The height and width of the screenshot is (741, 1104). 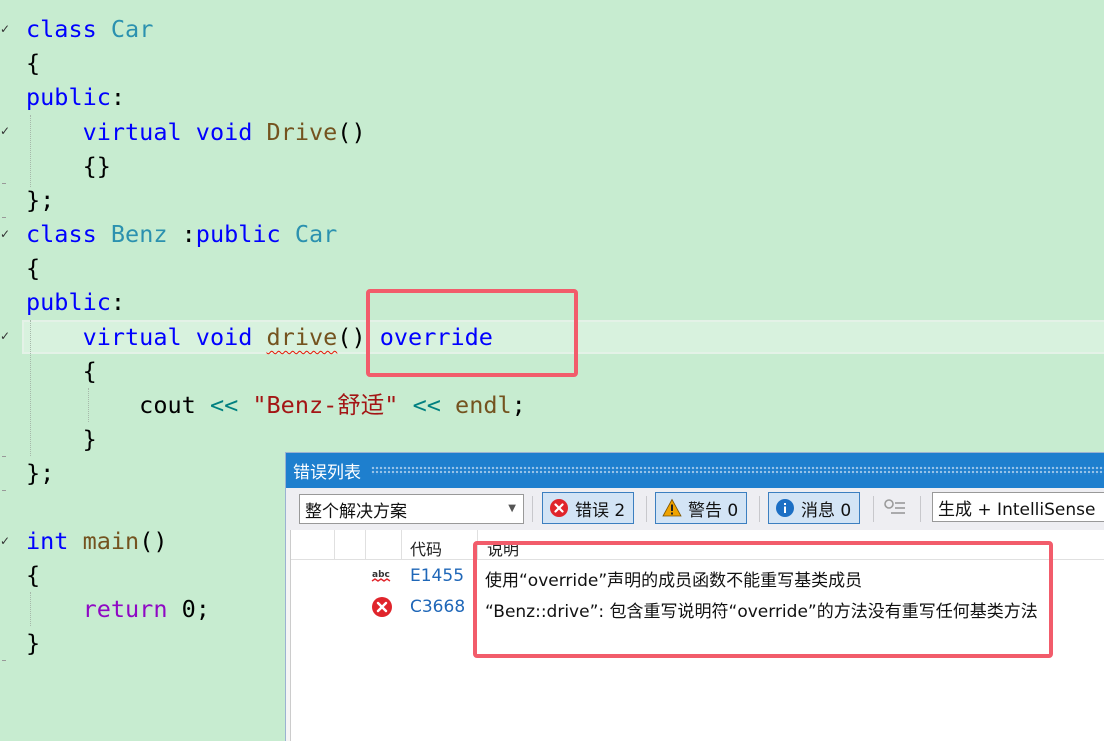 What do you see at coordinates (437, 576) in the screenshot?
I see `error-code: E1455` at bounding box center [437, 576].